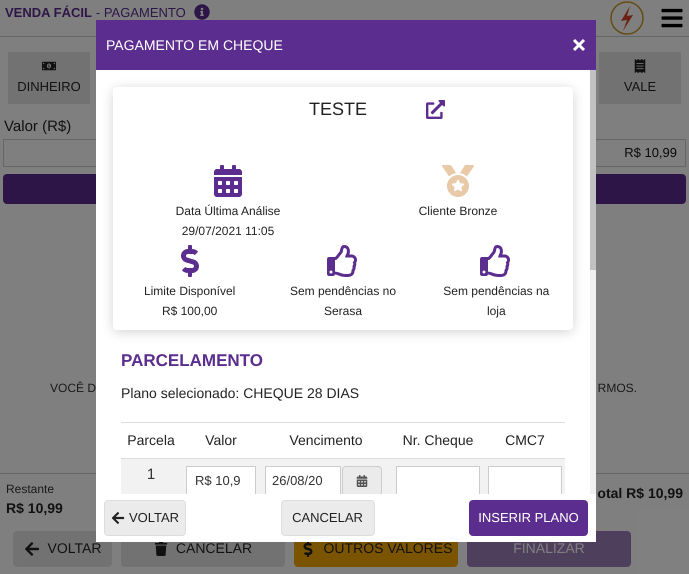  What do you see at coordinates (38, 127) in the screenshot?
I see `field-label: Valor (R$)` at bounding box center [38, 127].